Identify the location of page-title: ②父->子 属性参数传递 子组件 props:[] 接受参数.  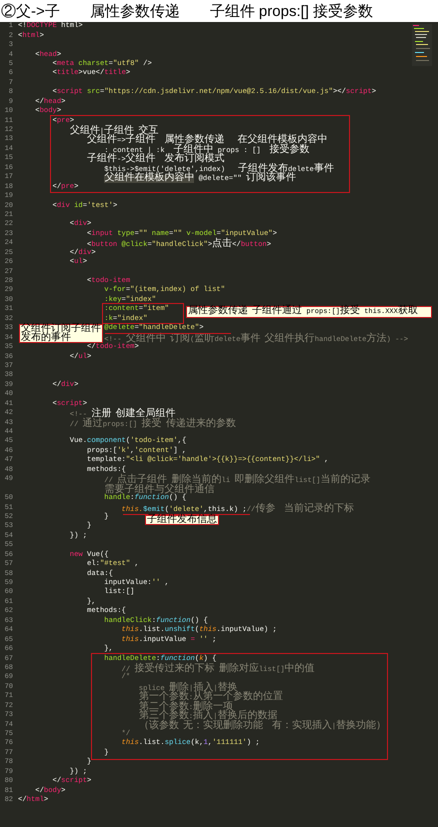
(187, 11).